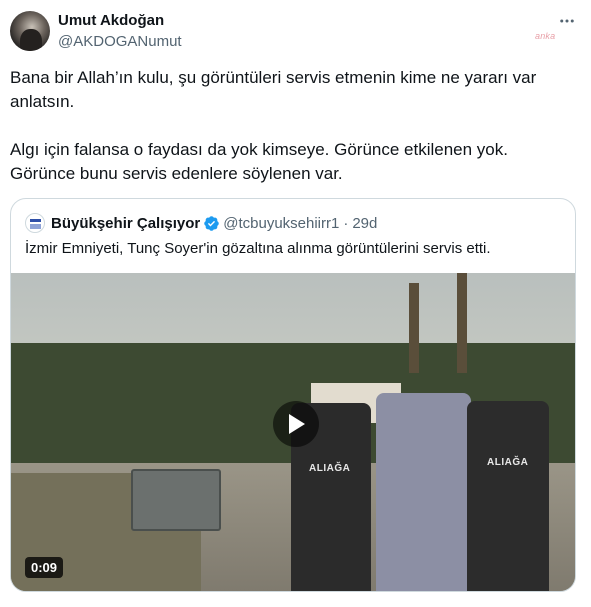  What do you see at coordinates (44, 567) in the screenshot?
I see `video-duration: 0:09` at bounding box center [44, 567].